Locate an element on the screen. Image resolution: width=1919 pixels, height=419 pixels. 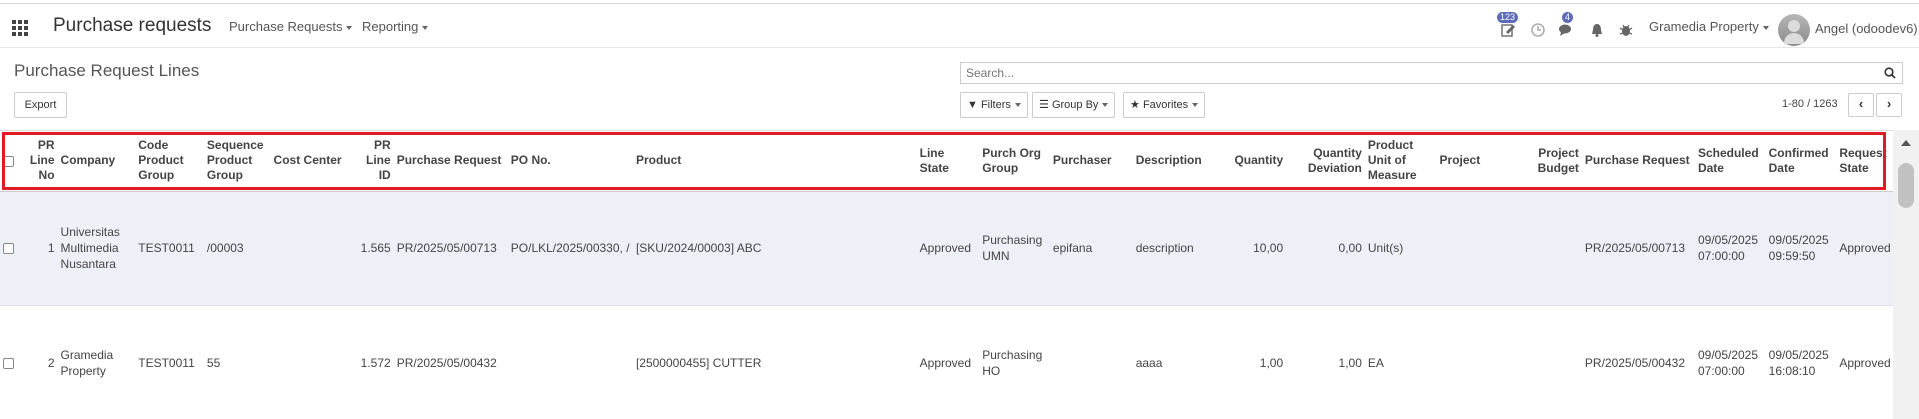
column-header: Scheduled Date is located at coordinates (1730, 161).